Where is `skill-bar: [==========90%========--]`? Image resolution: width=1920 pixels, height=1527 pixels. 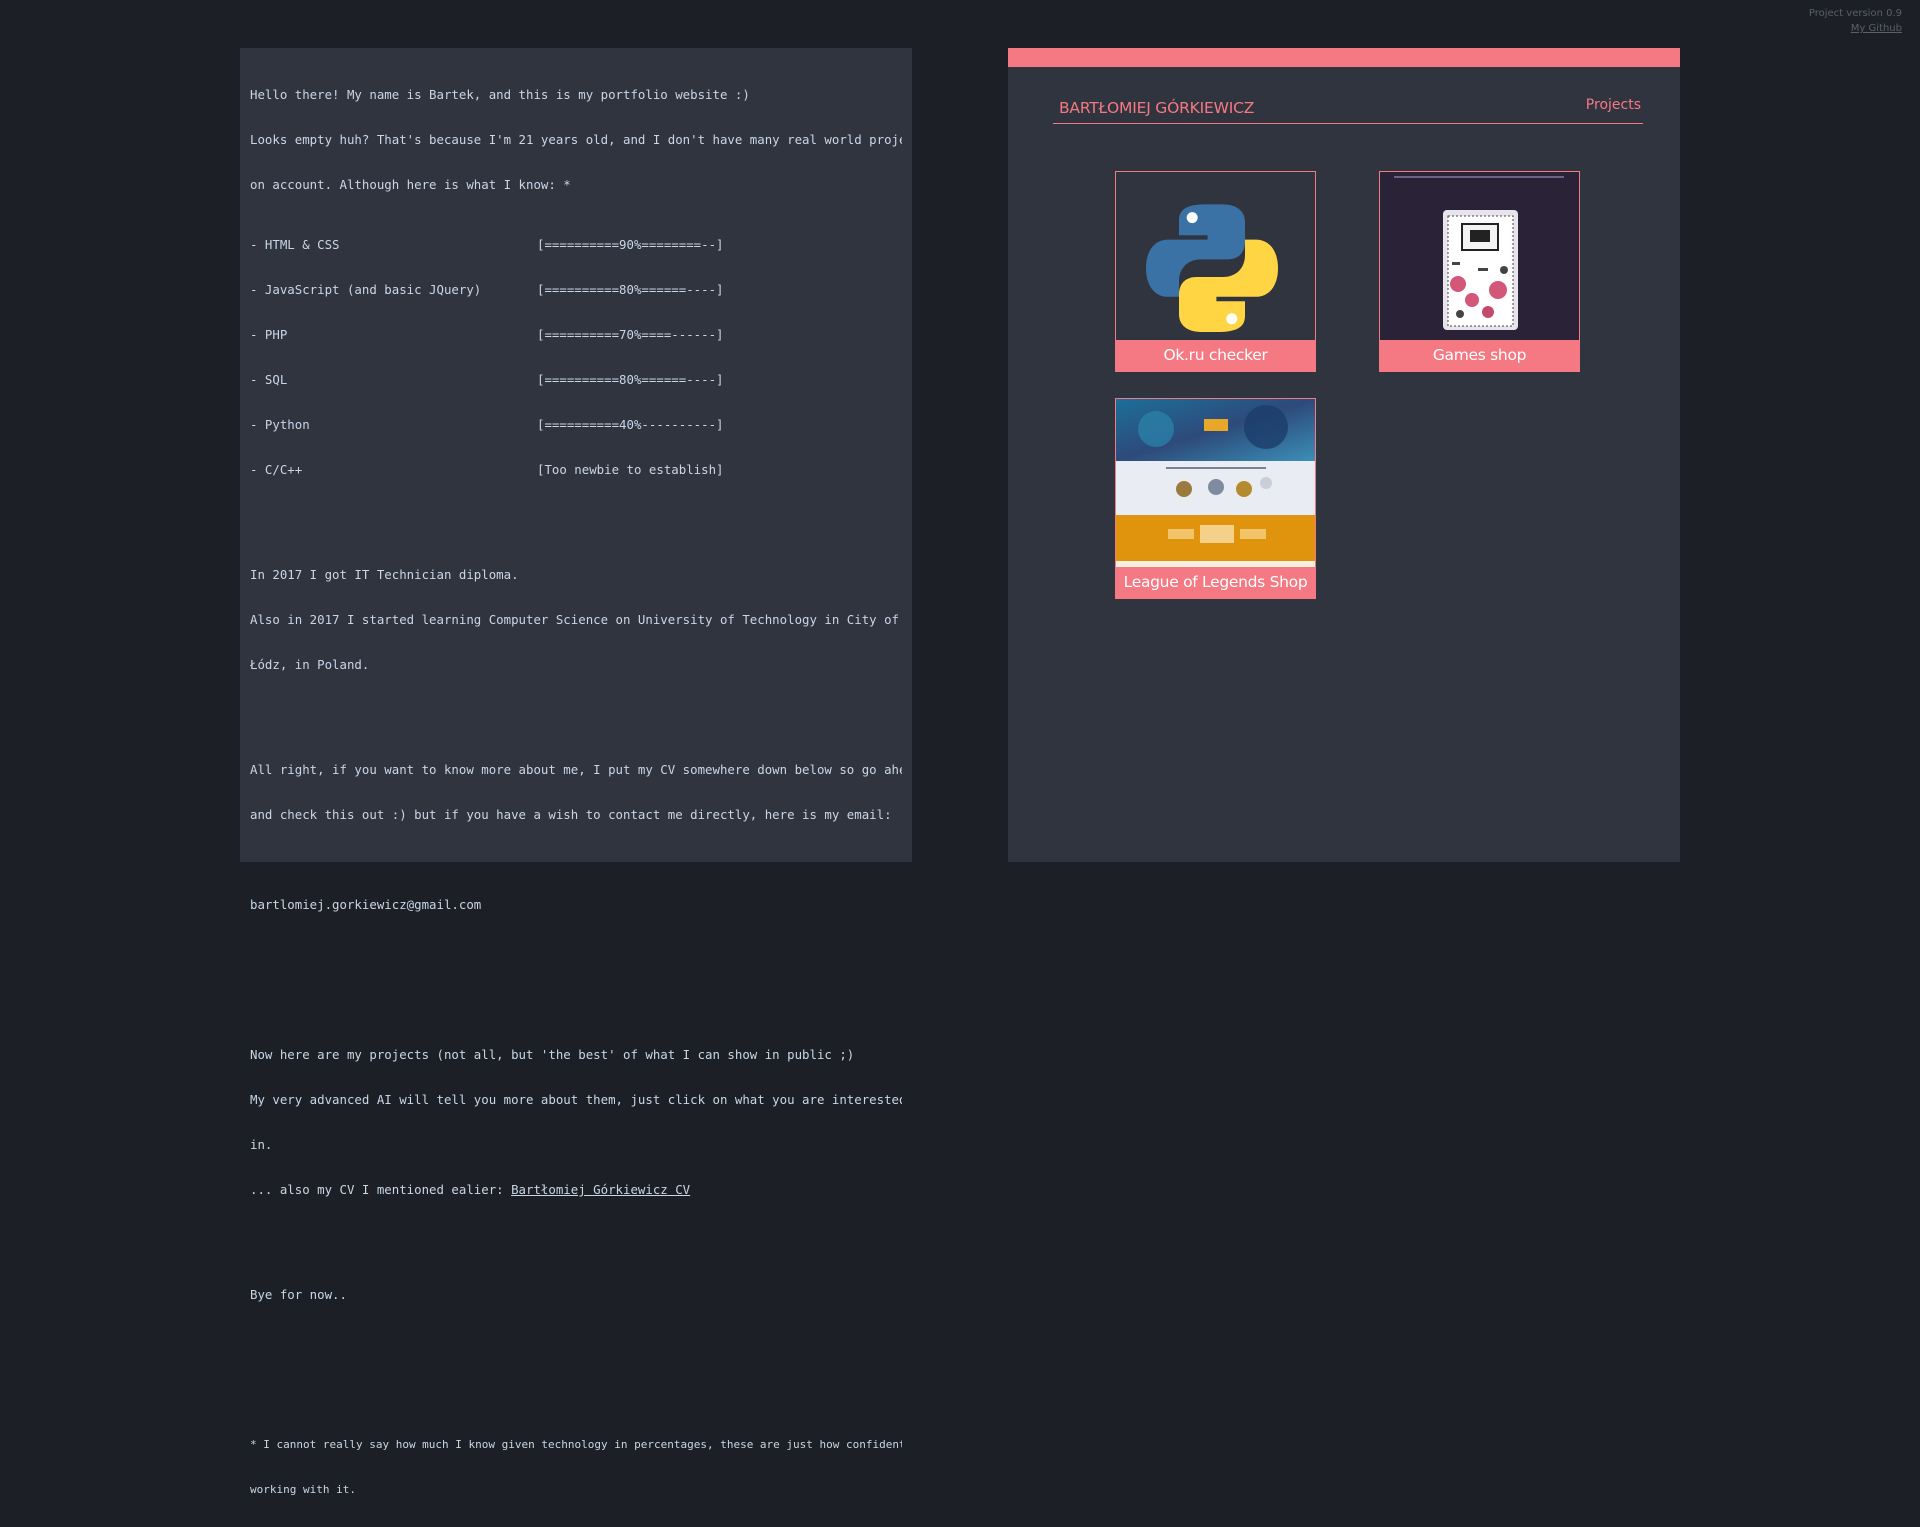
skill-bar: [==========90%========--] is located at coordinates (630, 244).